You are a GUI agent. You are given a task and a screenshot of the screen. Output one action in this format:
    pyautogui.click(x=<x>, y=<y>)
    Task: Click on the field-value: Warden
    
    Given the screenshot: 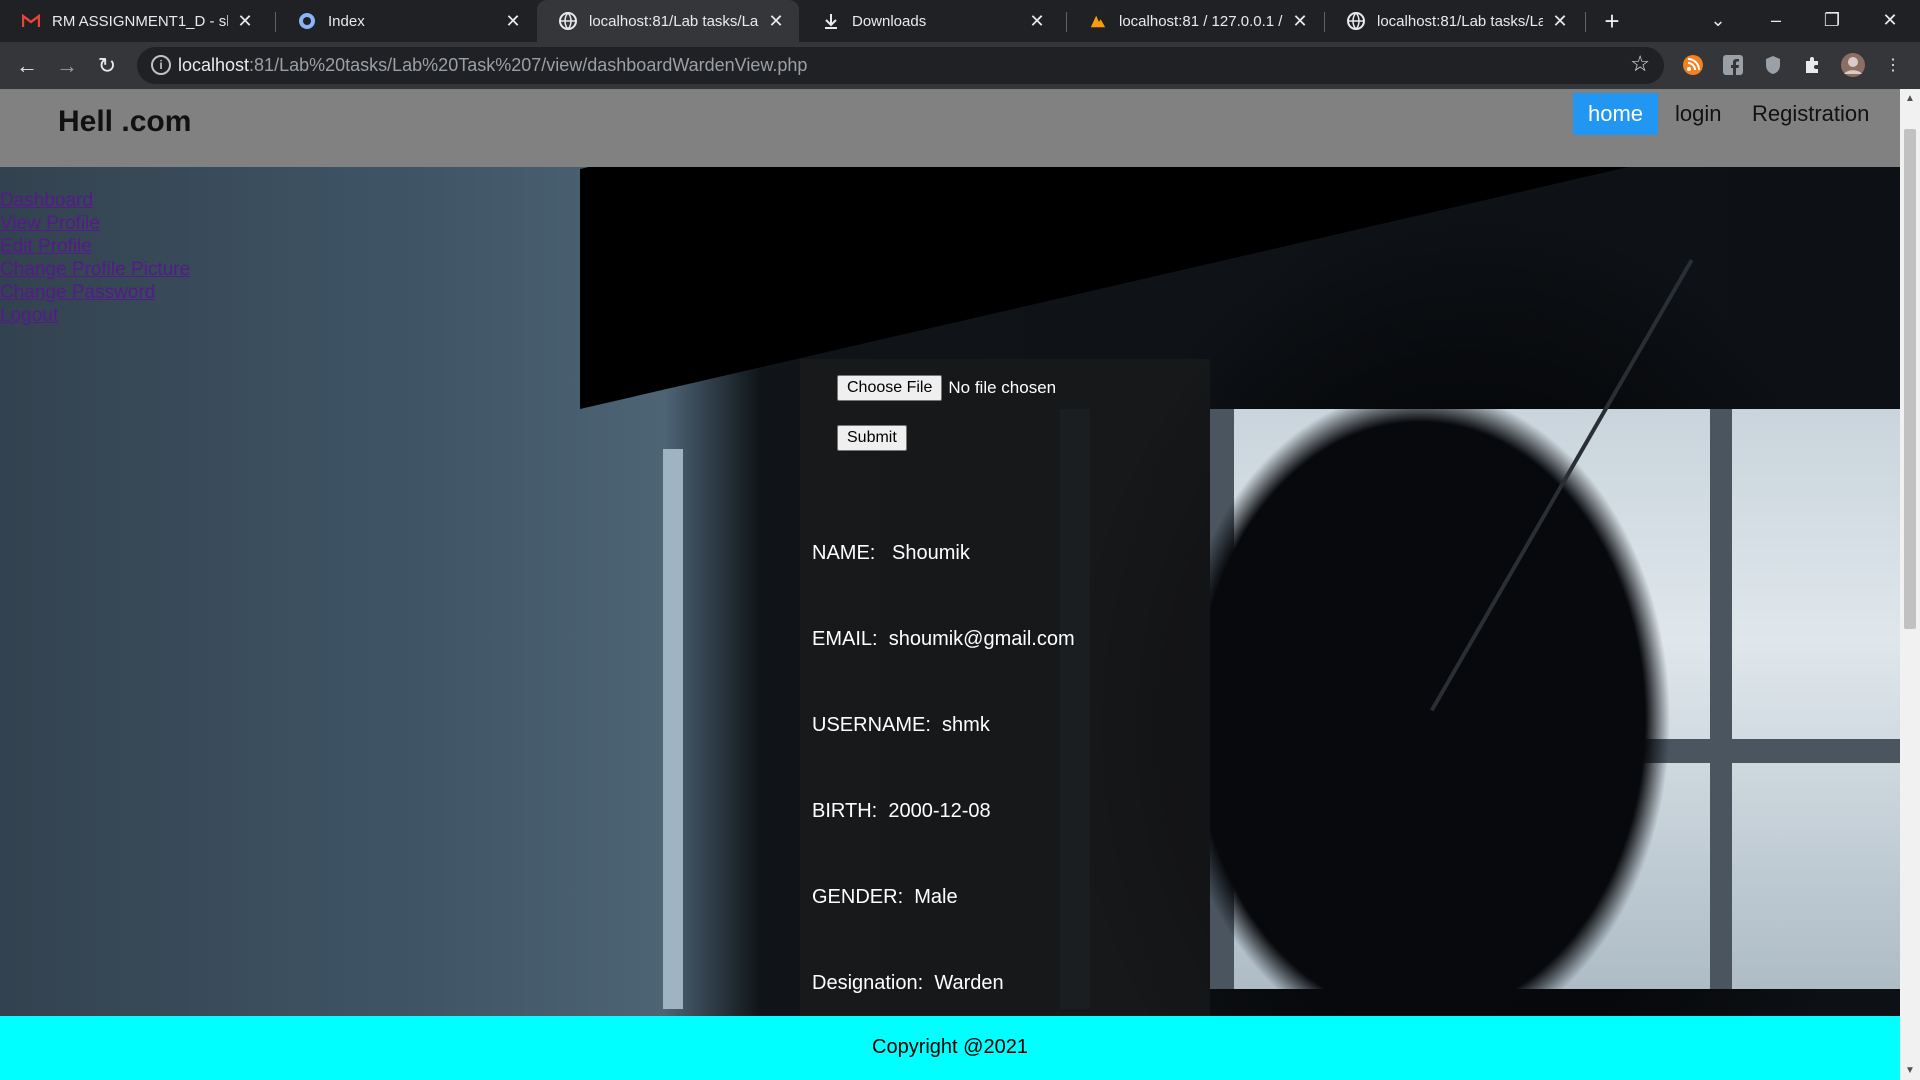 What is the action you would take?
    pyautogui.click(x=969, y=983)
    